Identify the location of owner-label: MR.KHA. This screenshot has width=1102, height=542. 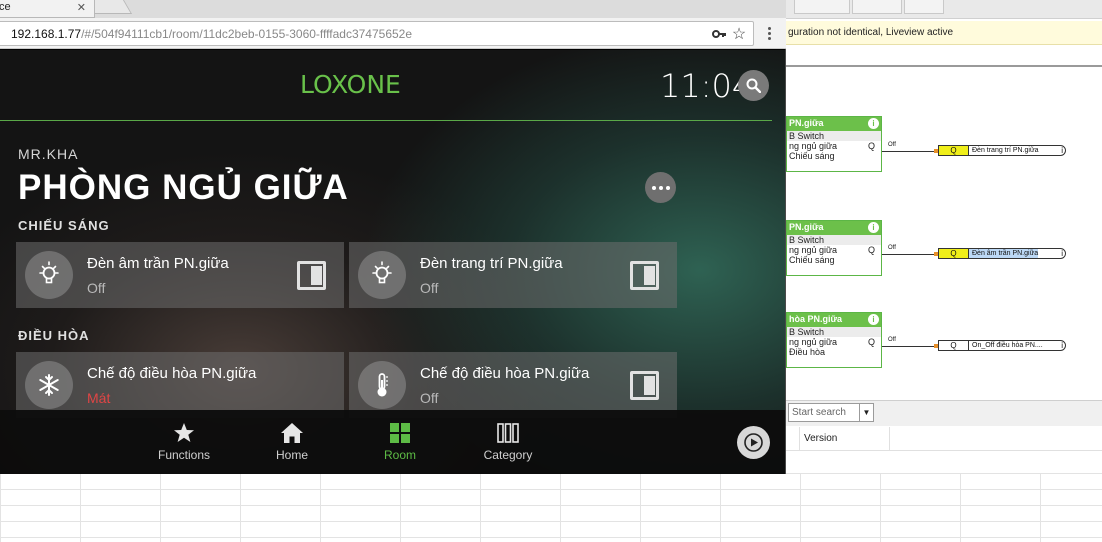
(48, 154).